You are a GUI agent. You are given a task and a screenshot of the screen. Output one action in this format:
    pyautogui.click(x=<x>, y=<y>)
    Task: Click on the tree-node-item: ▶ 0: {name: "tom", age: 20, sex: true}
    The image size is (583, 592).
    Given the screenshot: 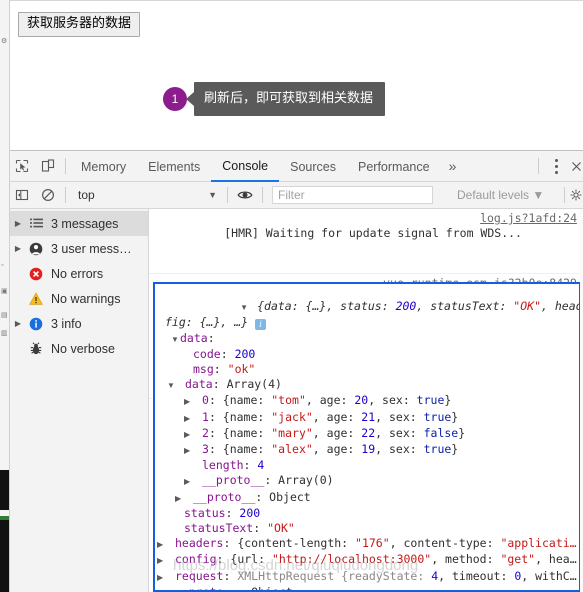 What is the action you would take?
    pyautogui.click(x=367, y=401)
    